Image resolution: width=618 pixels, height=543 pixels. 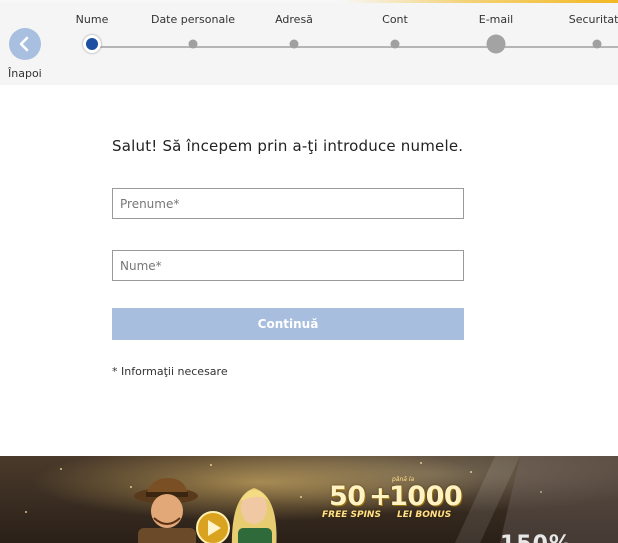 What do you see at coordinates (380, 496) in the screenshot?
I see `promo-plus: +` at bounding box center [380, 496].